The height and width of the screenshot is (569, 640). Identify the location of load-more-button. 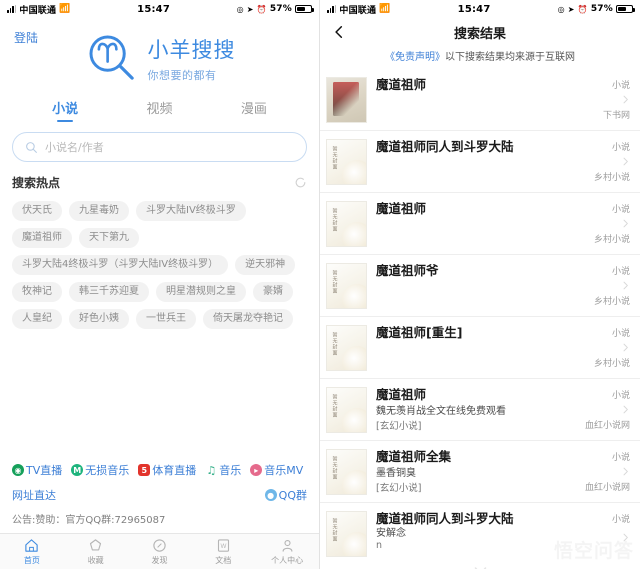
(480, 564).